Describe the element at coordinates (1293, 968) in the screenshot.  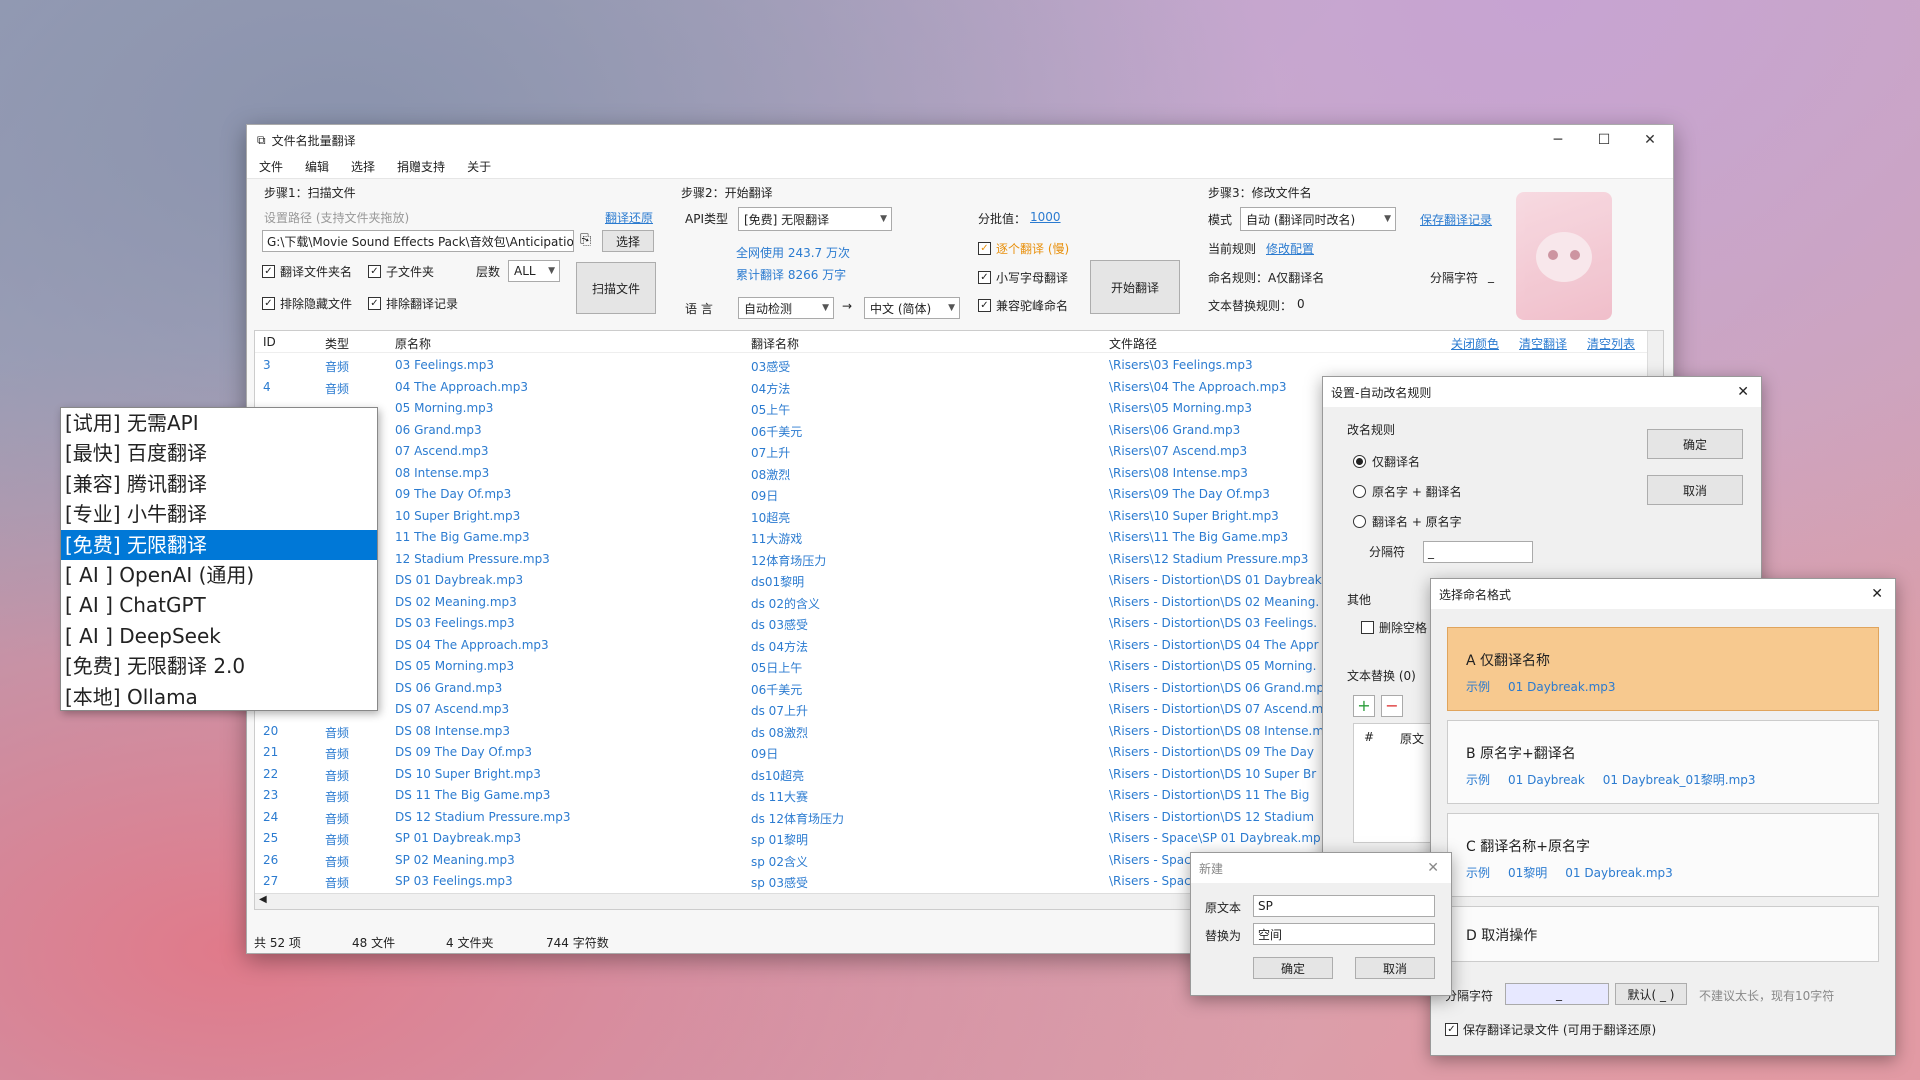
I see `new-ok-button: 确定` at that location.